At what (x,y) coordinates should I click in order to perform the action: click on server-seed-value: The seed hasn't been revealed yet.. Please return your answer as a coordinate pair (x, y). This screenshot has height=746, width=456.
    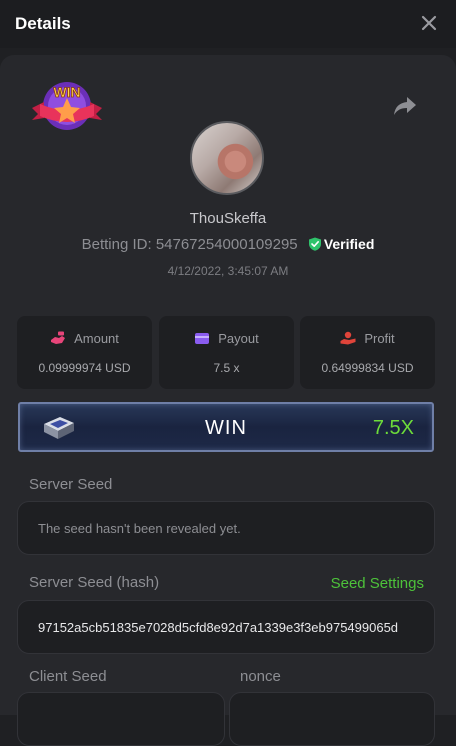
    Looking at the image, I should click on (139, 528).